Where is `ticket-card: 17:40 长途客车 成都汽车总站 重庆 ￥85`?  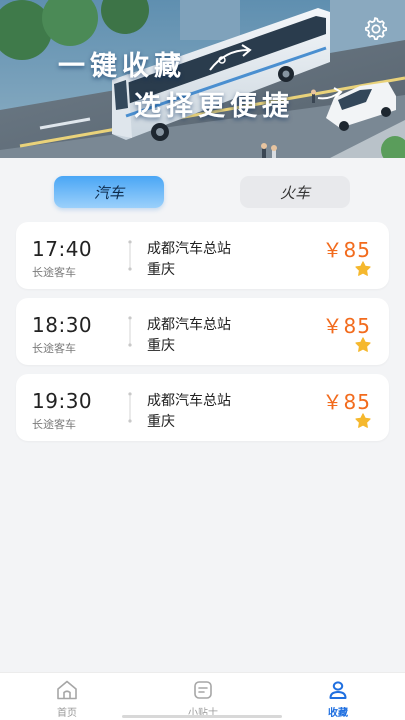
ticket-card: 17:40 长途客车 成都汽车总站 重庆 ￥85 is located at coordinates (202, 255).